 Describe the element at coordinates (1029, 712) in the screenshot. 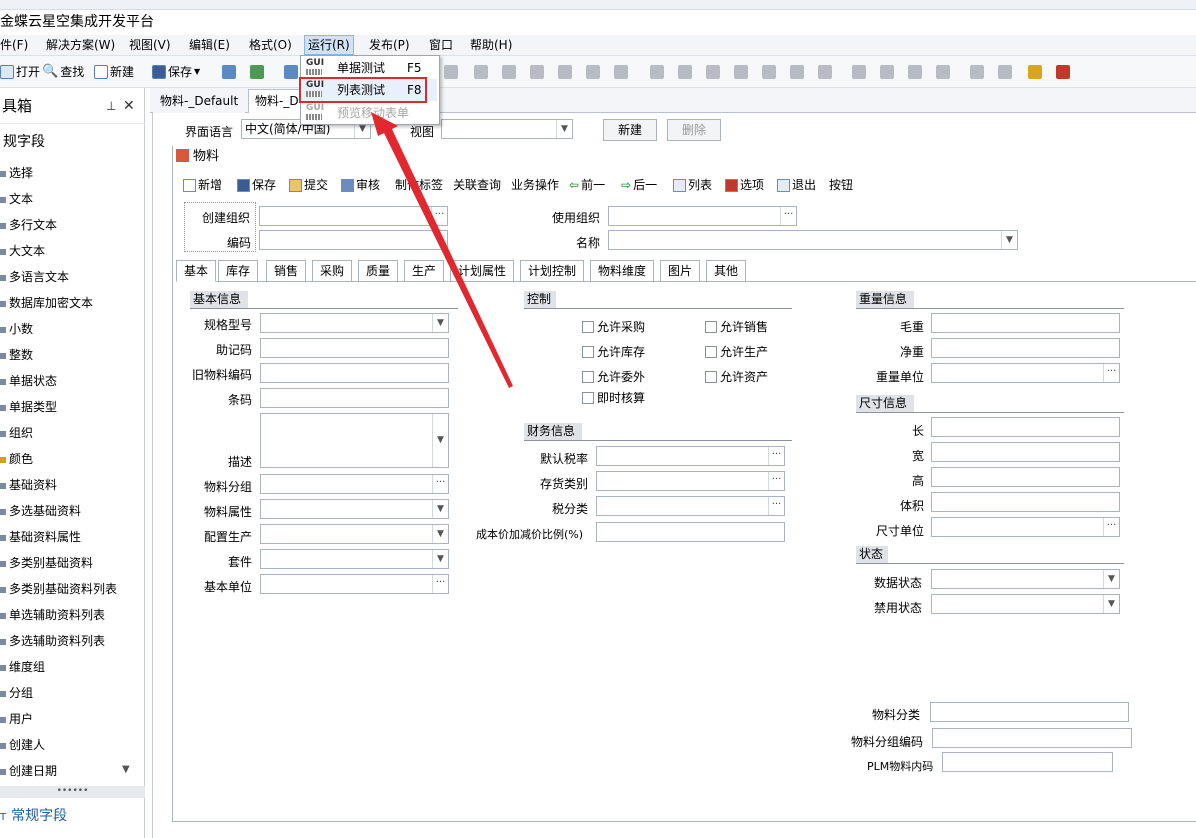

I see `matclass-field` at that location.